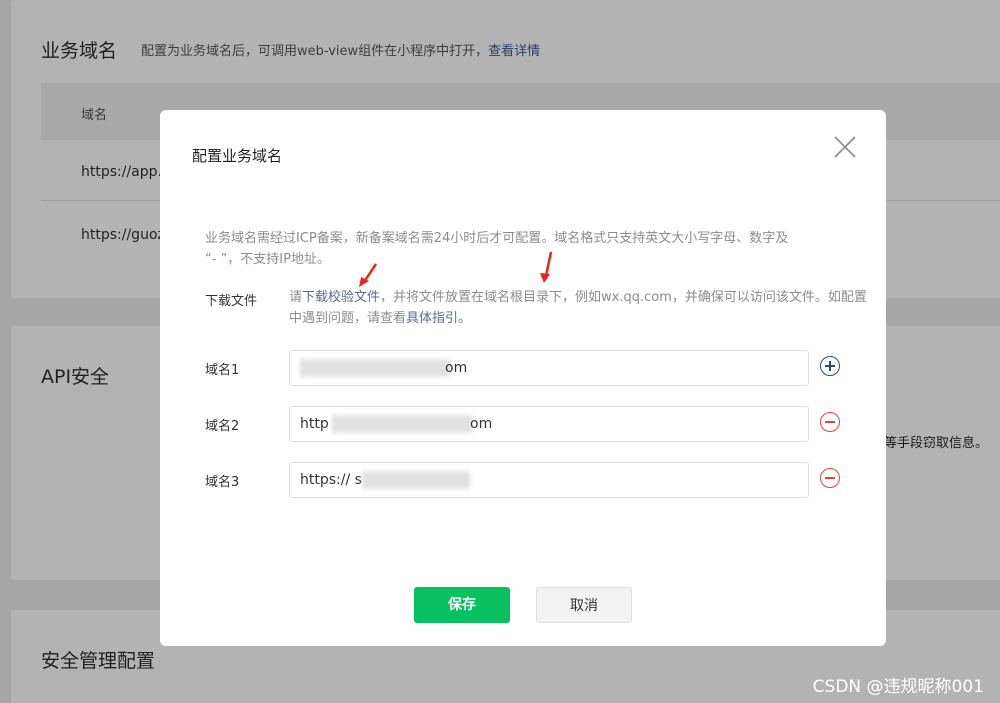 The image size is (1000, 703). What do you see at coordinates (549, 368) in the screenshot?
I see `domain-1-input: om` at bounding box center [549, 368].